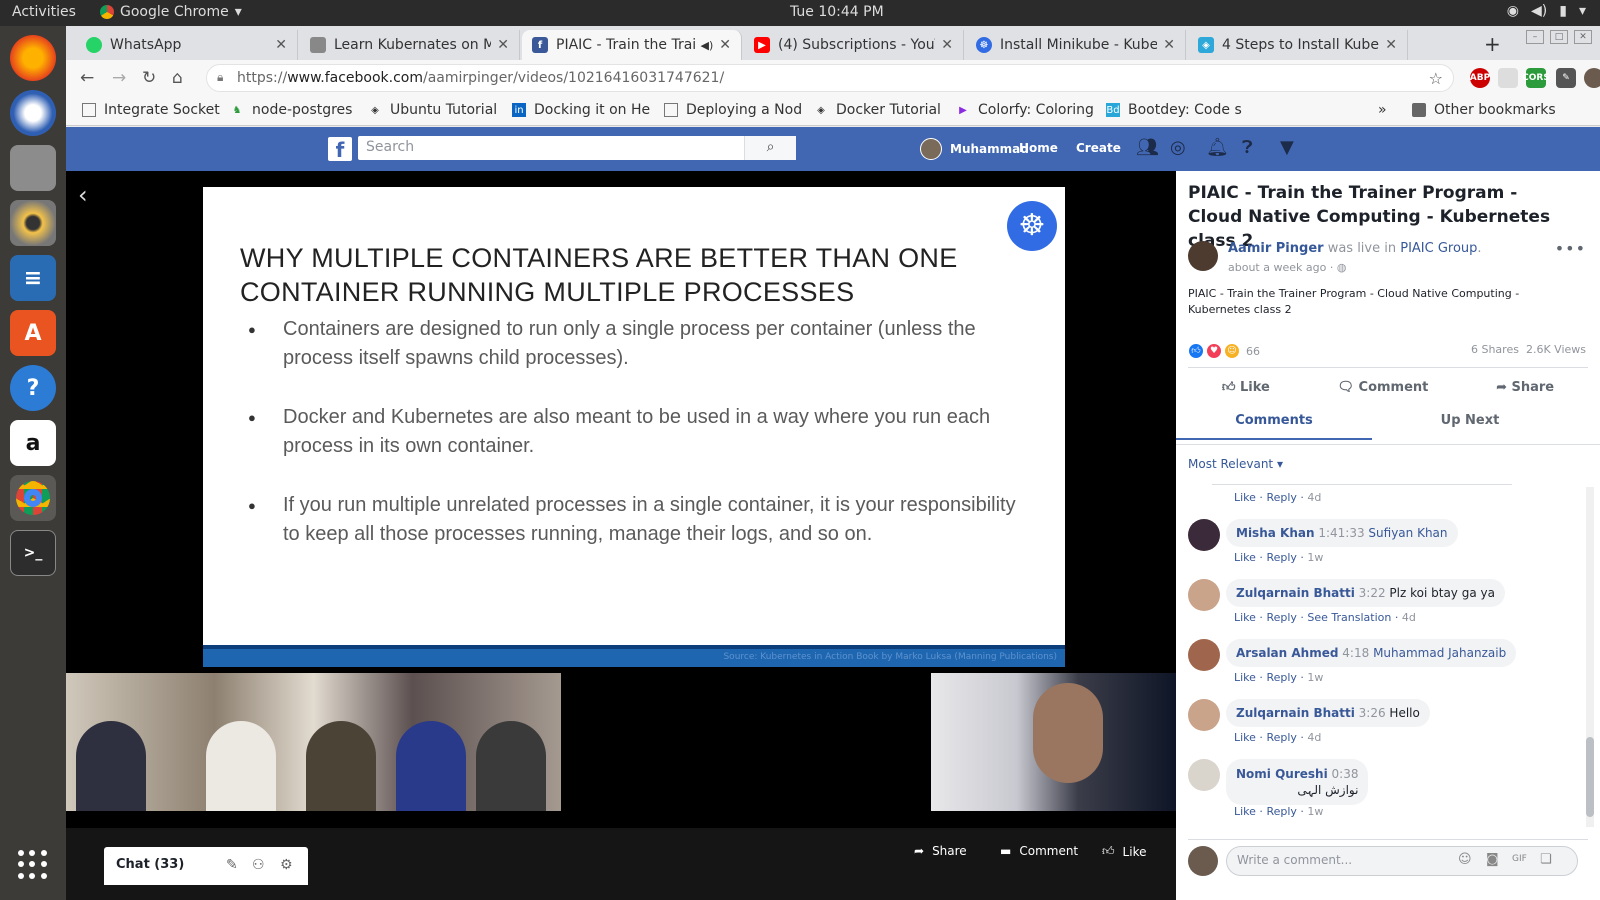 The width and height of the screenshot is (1600, 900). Describe the element at coordinates (1590, 657) in the screenshot. I see `comments-scrollbar` at that location.